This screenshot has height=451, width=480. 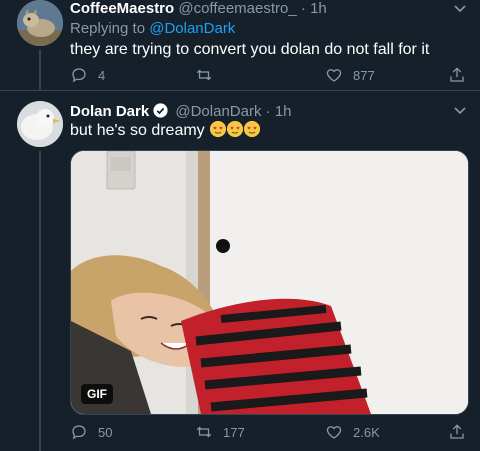 I want to click on tweet1-like-count: 877, so click(x=364, y=75).